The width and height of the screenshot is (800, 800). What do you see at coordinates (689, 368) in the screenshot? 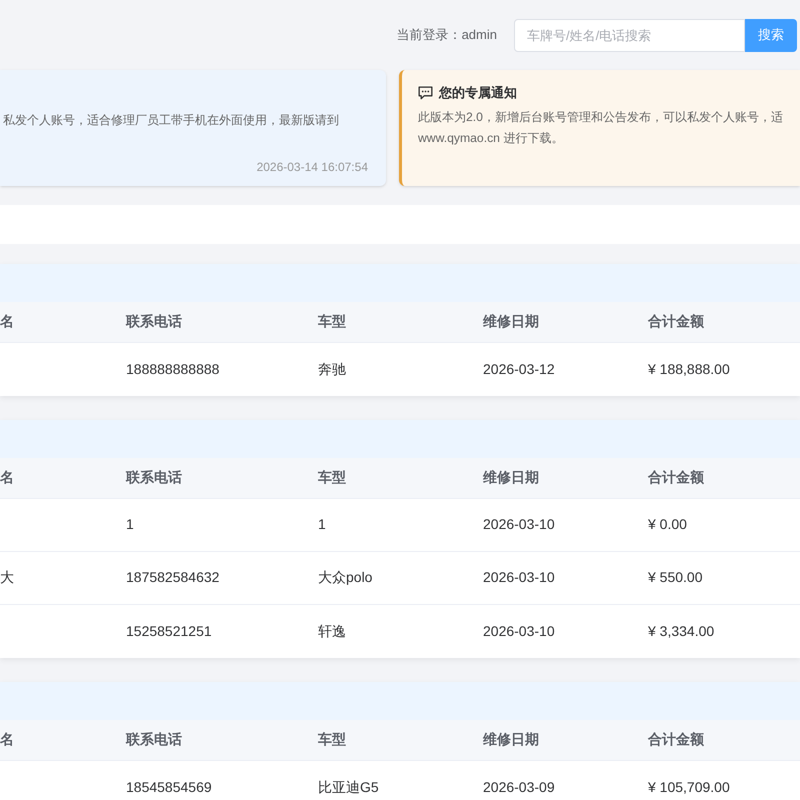
I see `table-cell: ¥ 188,888.00` at bounding box center [689, 368].